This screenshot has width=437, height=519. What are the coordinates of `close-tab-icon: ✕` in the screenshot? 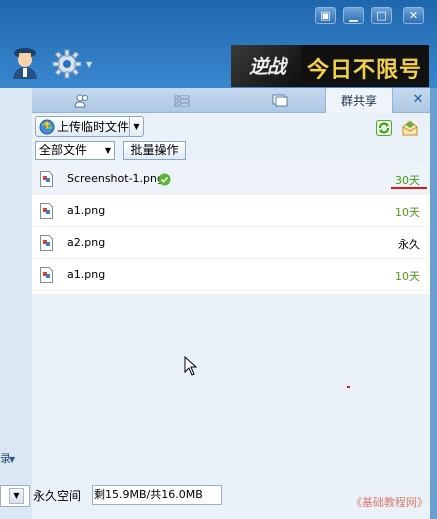 It's located at (418, 100).